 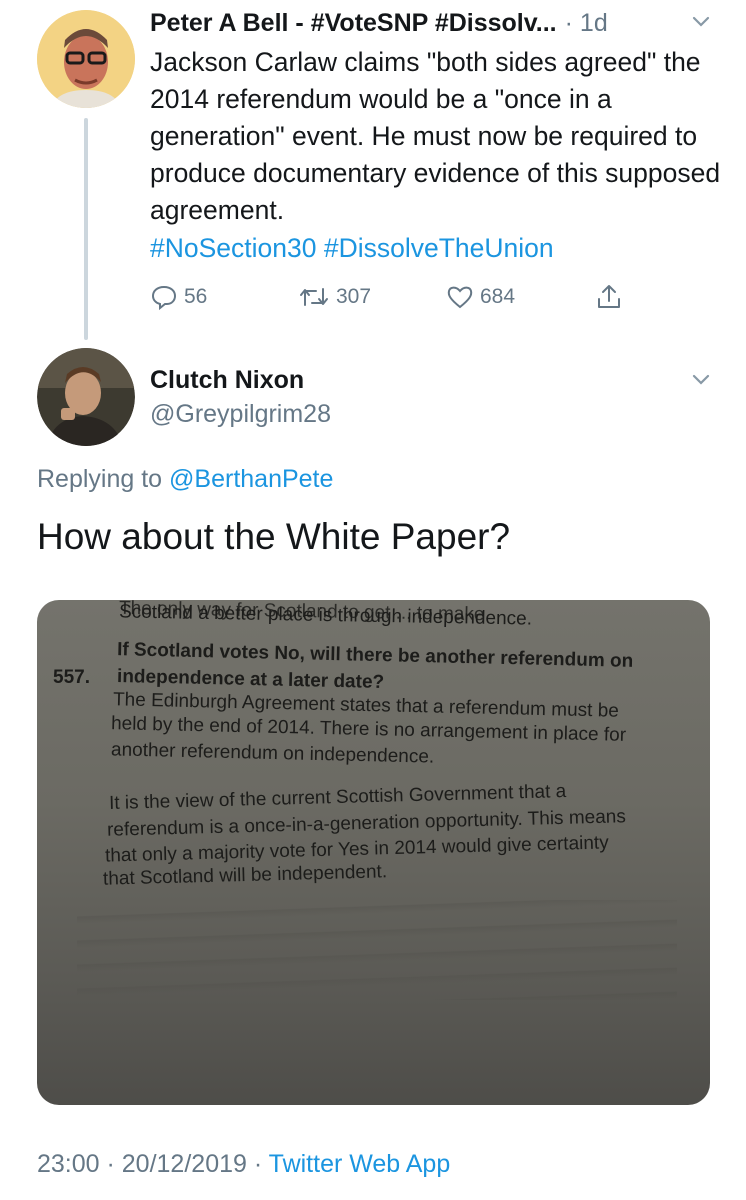 I want to click on share-action, so click(x=612, y=297).